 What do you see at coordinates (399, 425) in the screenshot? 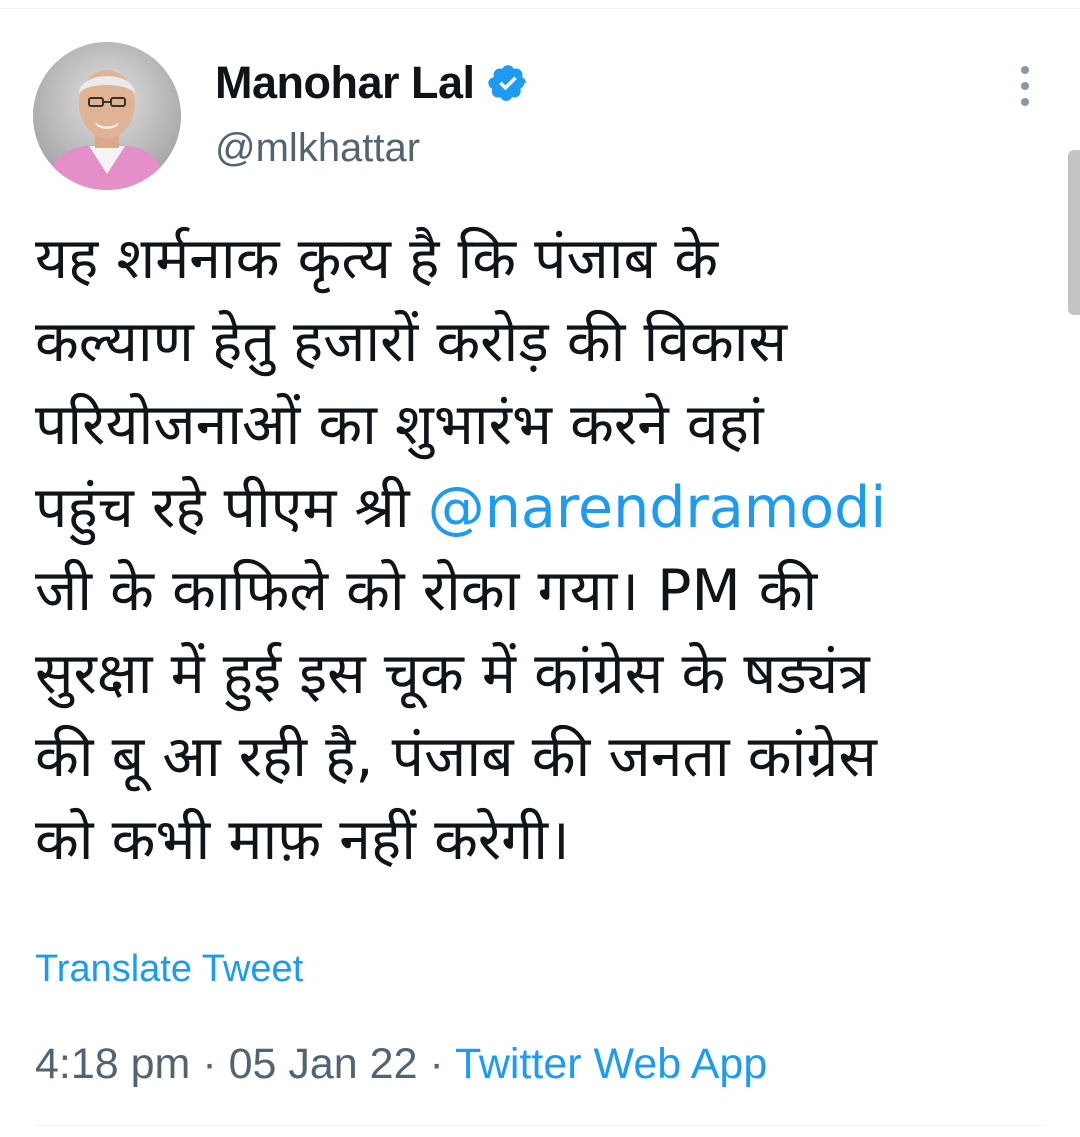
I see `tweet-line: परियोजनाओं का शुभारंभ करने वहां` at bounding box center [399, 425].